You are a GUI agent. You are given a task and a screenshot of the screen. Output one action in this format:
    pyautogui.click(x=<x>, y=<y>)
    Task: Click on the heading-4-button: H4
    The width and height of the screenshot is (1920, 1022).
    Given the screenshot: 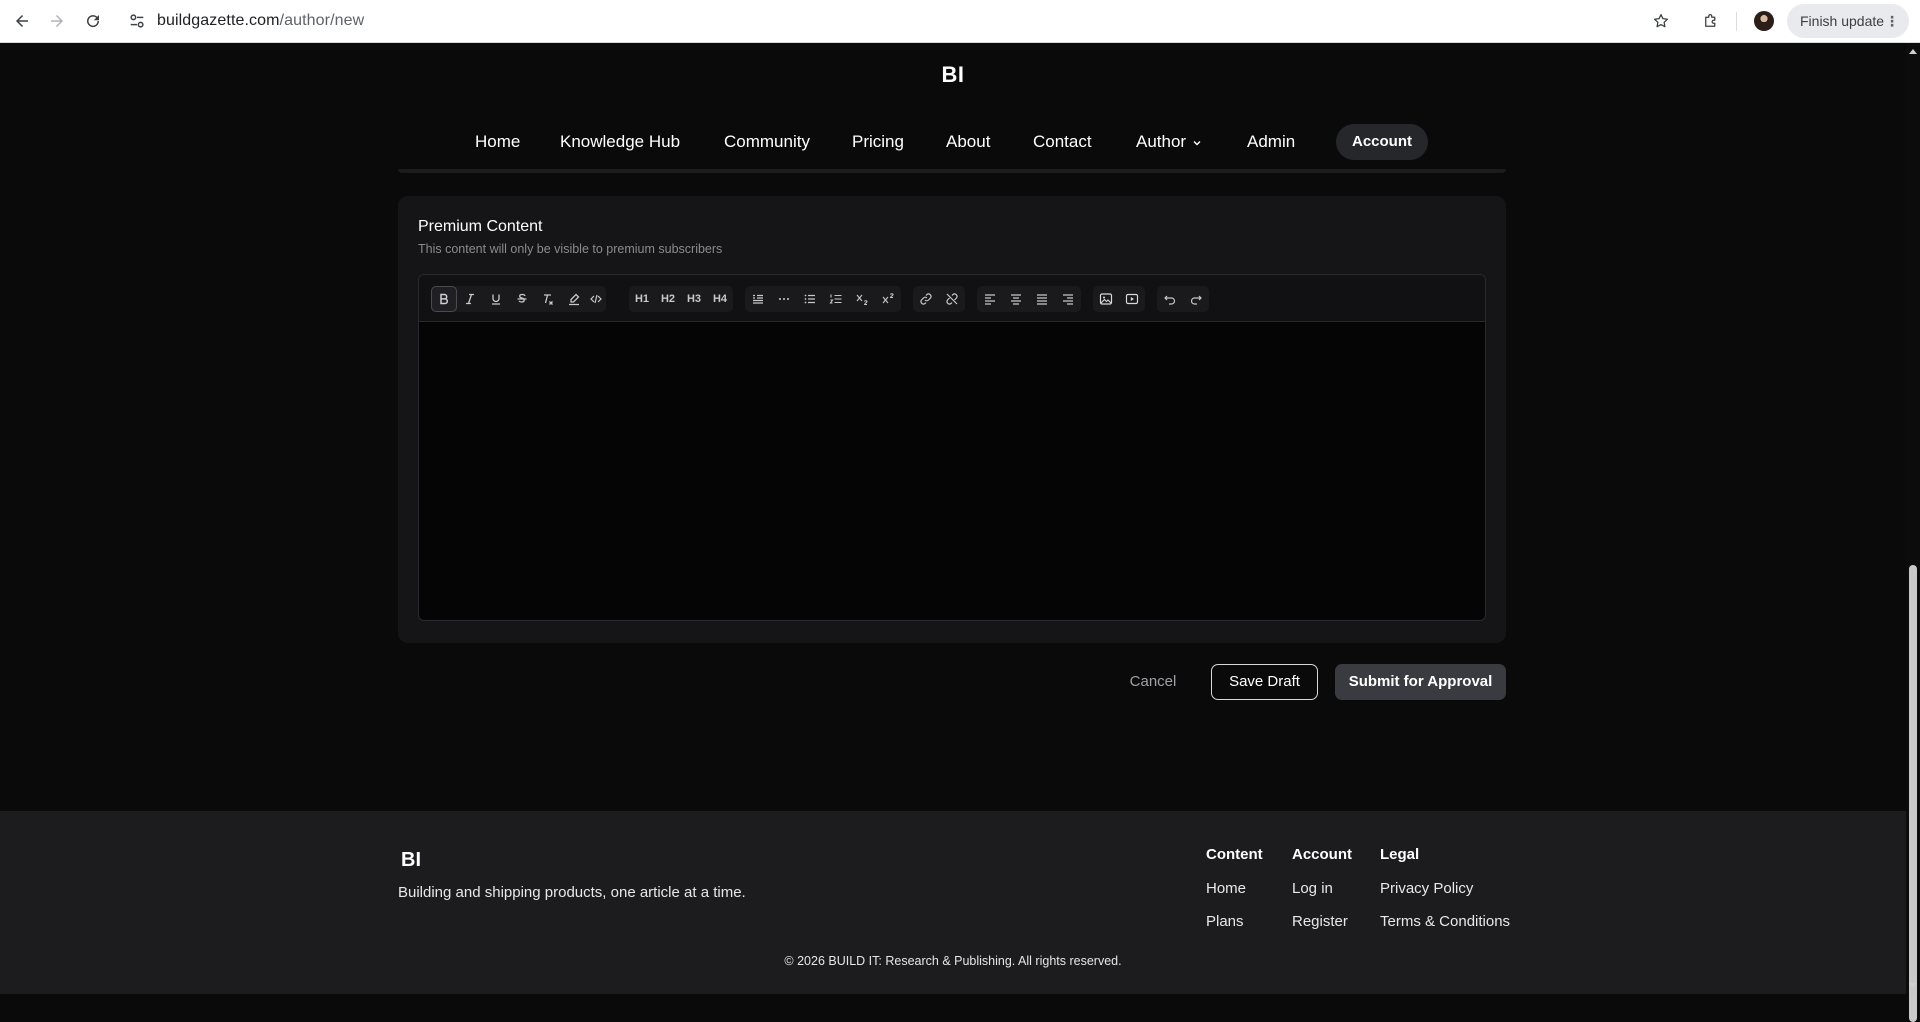 What is the action you would take?
    pyautogui.click(x=720, y=299)
    